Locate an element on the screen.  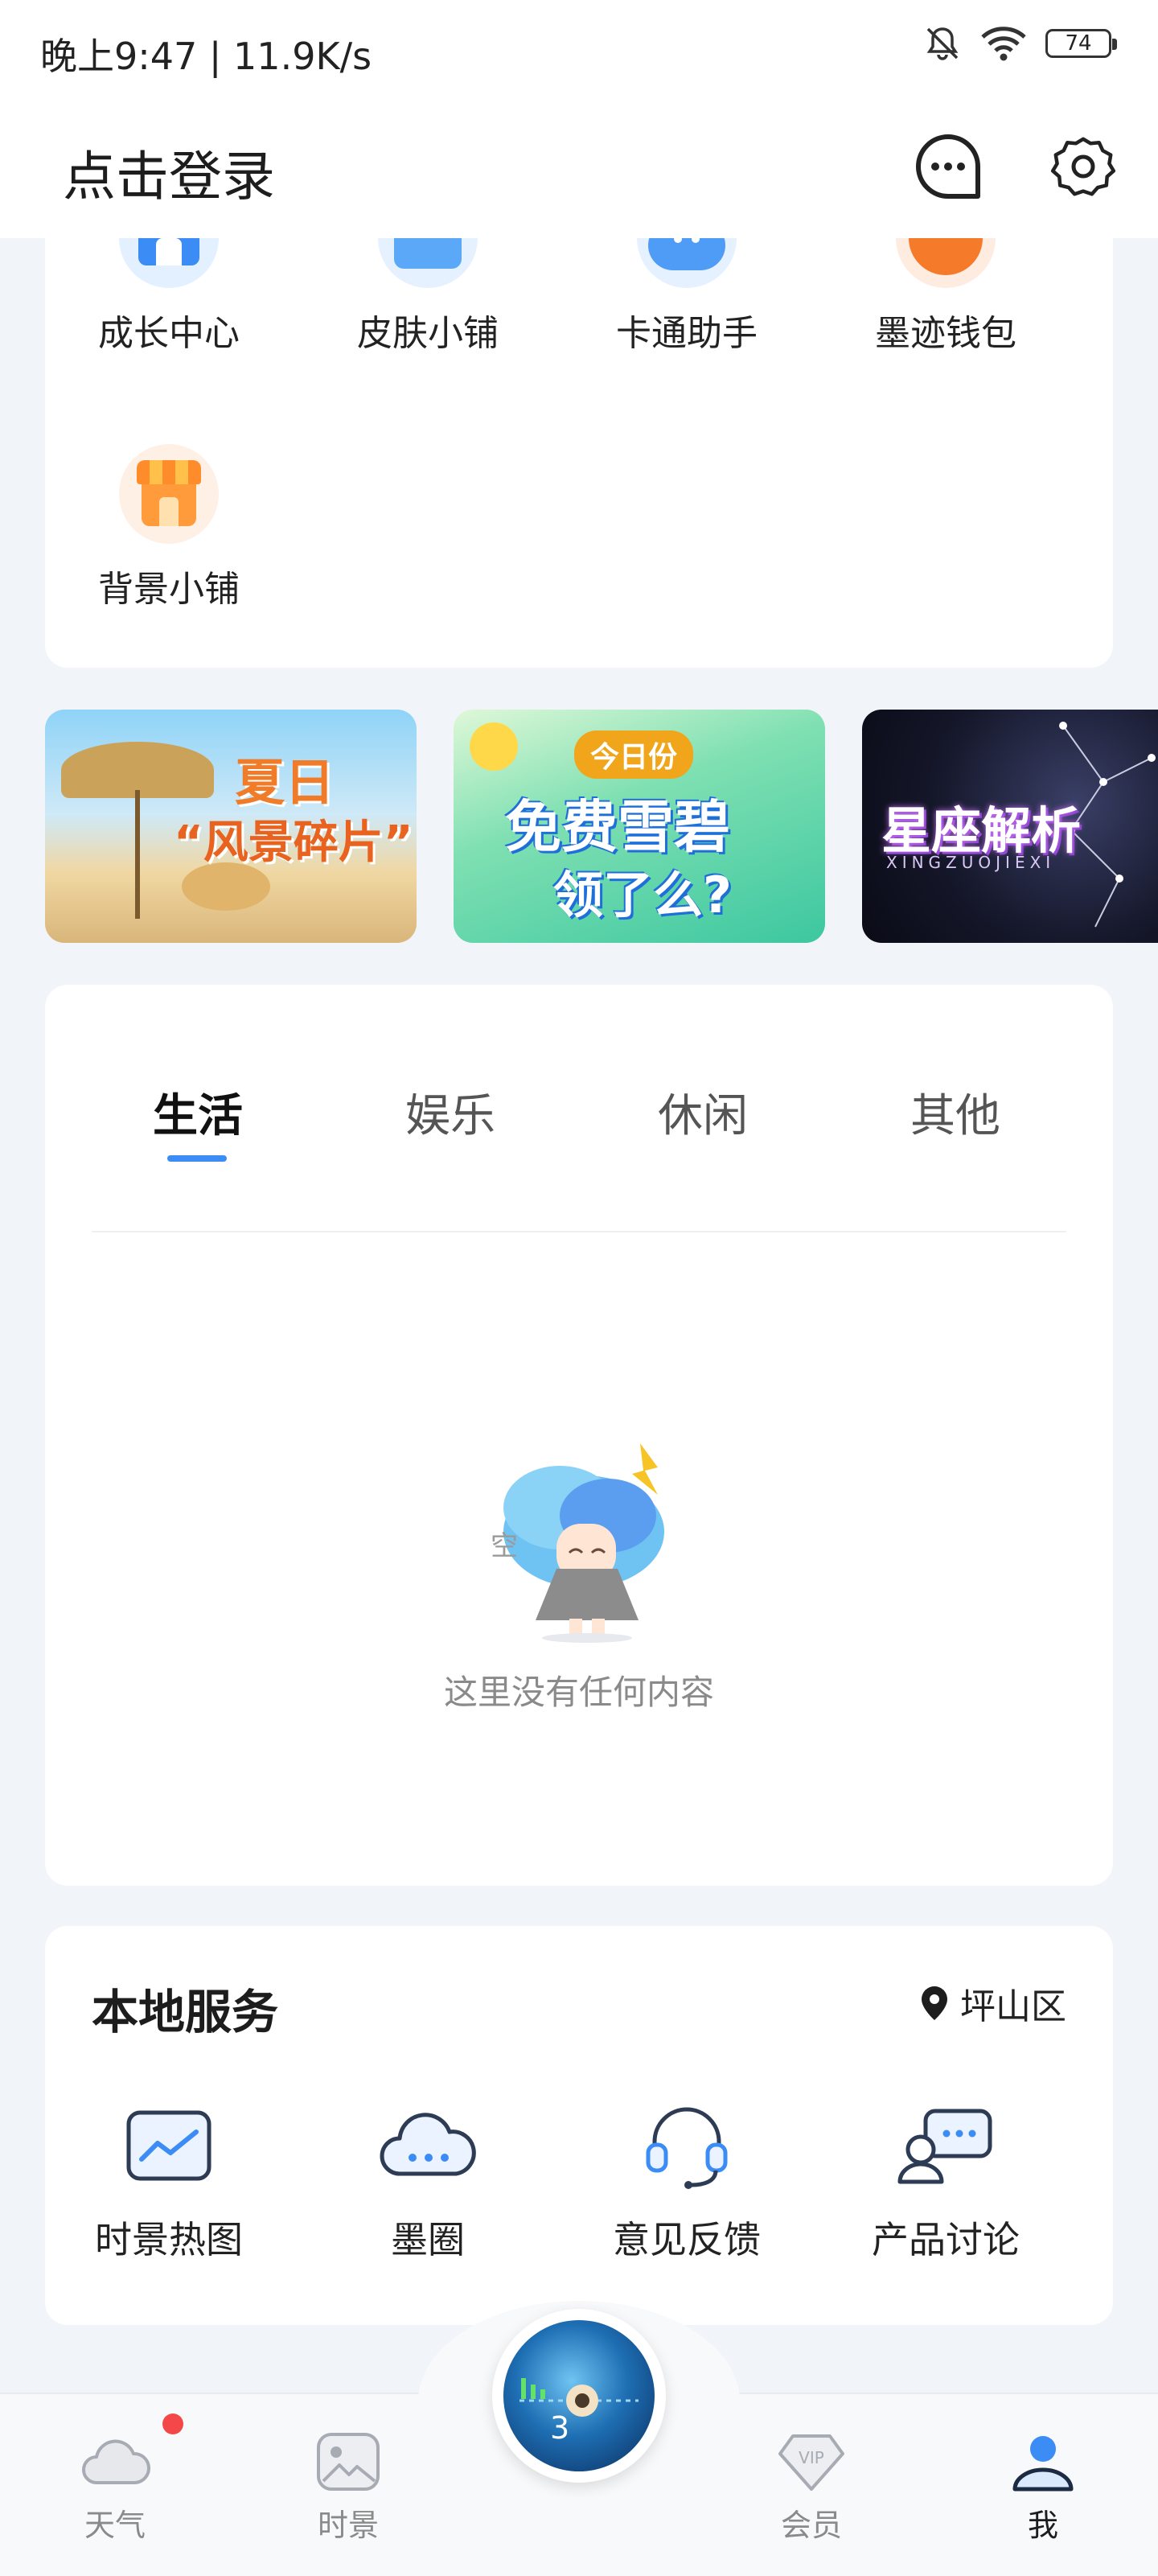
banner-constellation-subtitle: XINGZUOJIEXI is located at coordinates (971, 862).